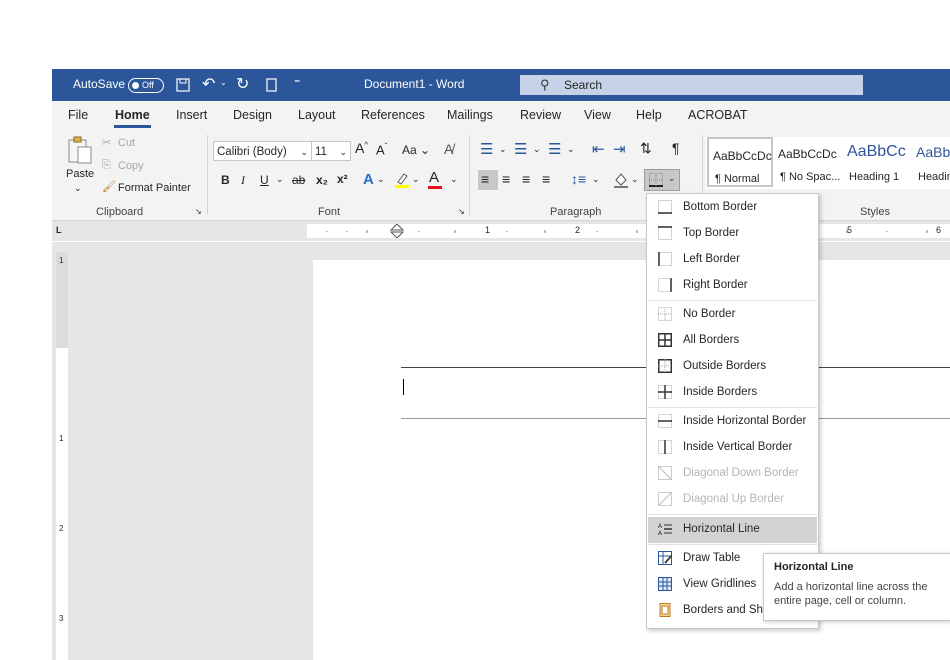 The height and width of the screenshot is (660, 950). I want to click on font-color-swatch, so click(435, 187).